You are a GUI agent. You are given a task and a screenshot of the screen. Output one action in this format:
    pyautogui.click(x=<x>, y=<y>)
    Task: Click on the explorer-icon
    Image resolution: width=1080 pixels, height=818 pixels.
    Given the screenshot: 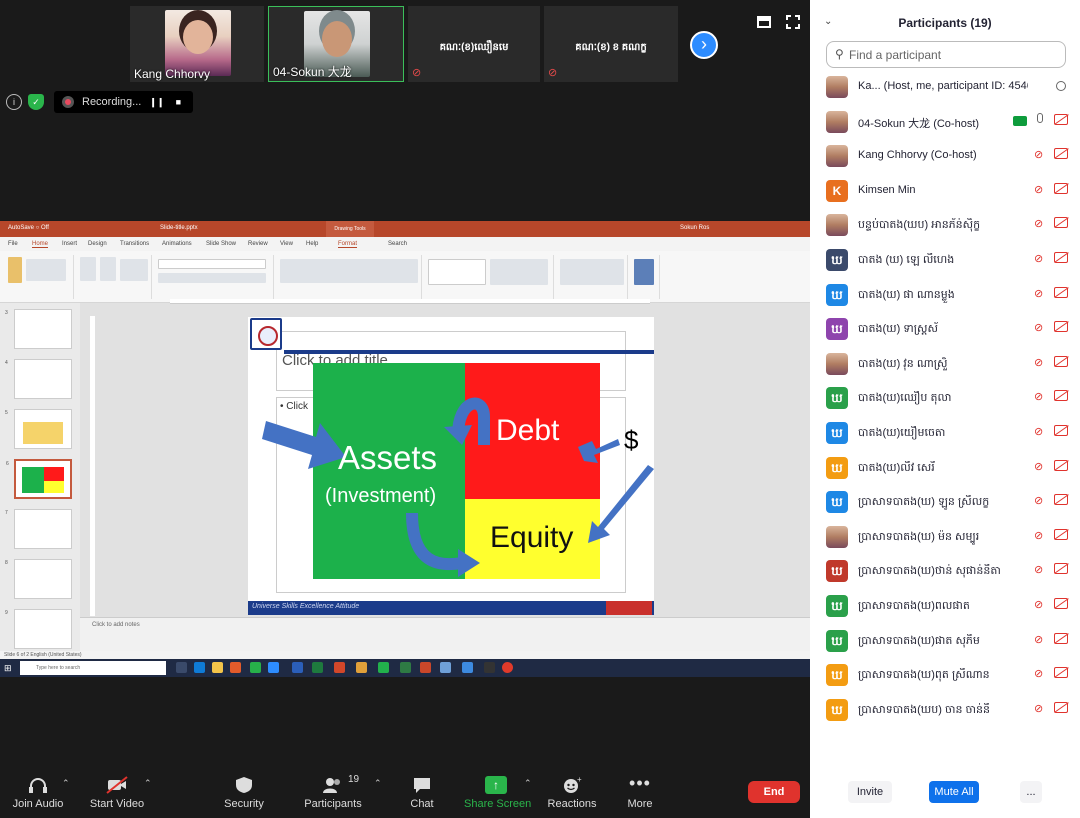 What is the action you would take?
    pyautogui.click(x=217, y=667)
    